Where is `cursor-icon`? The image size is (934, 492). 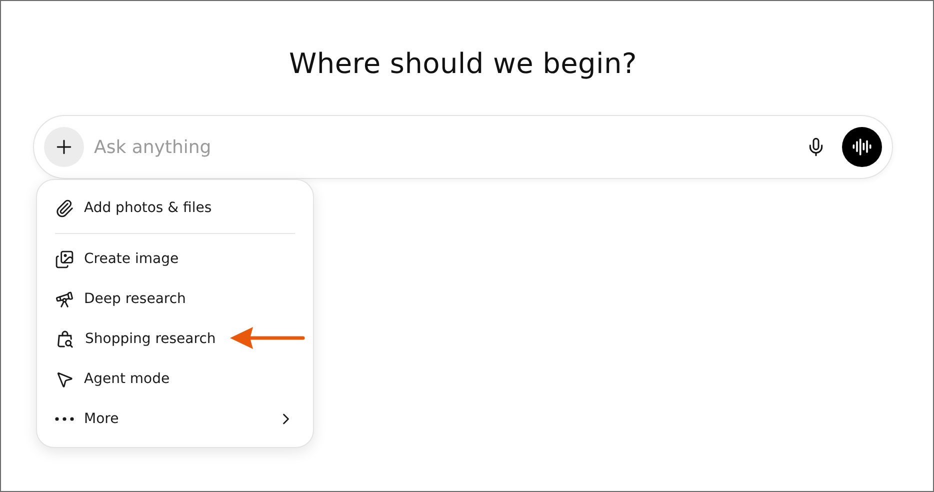
cursor-icon is located at coordinates (64, 379).